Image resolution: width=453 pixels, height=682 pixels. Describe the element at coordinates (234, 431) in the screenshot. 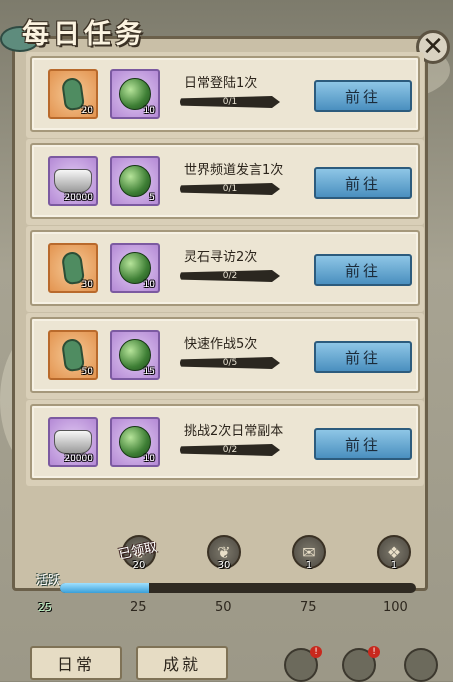

I see `task-name: 挑战2次日常副本` at that location.